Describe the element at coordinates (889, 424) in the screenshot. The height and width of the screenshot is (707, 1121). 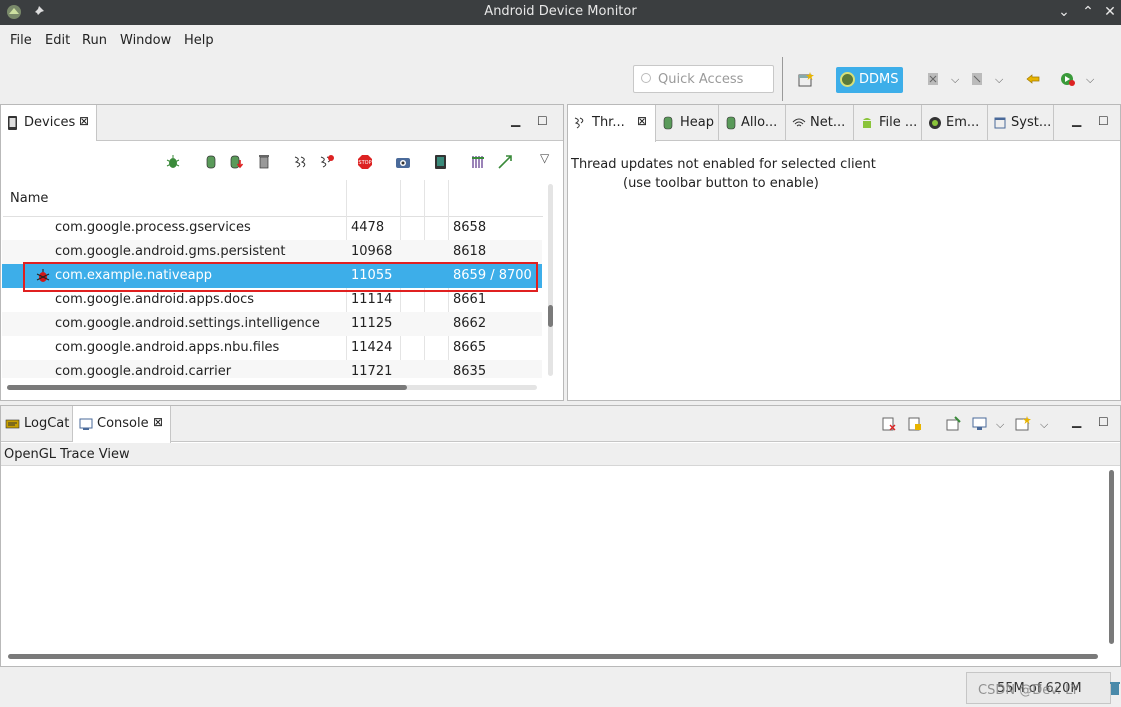
I see `clear-console-icon` at that location.